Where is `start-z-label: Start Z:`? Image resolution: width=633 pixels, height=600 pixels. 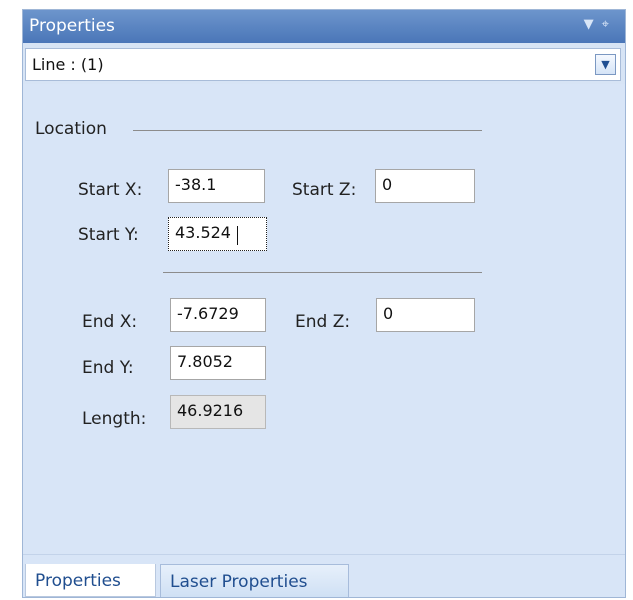 start-z-label: Start Z: is located at coordinates (324, 190).